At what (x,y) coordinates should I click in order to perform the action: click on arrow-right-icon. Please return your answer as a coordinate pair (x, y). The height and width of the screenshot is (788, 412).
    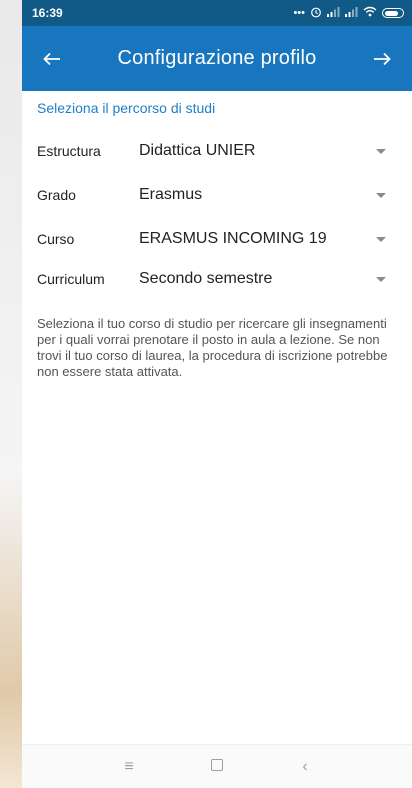
    Looking at the image, I should click on (382, 59).